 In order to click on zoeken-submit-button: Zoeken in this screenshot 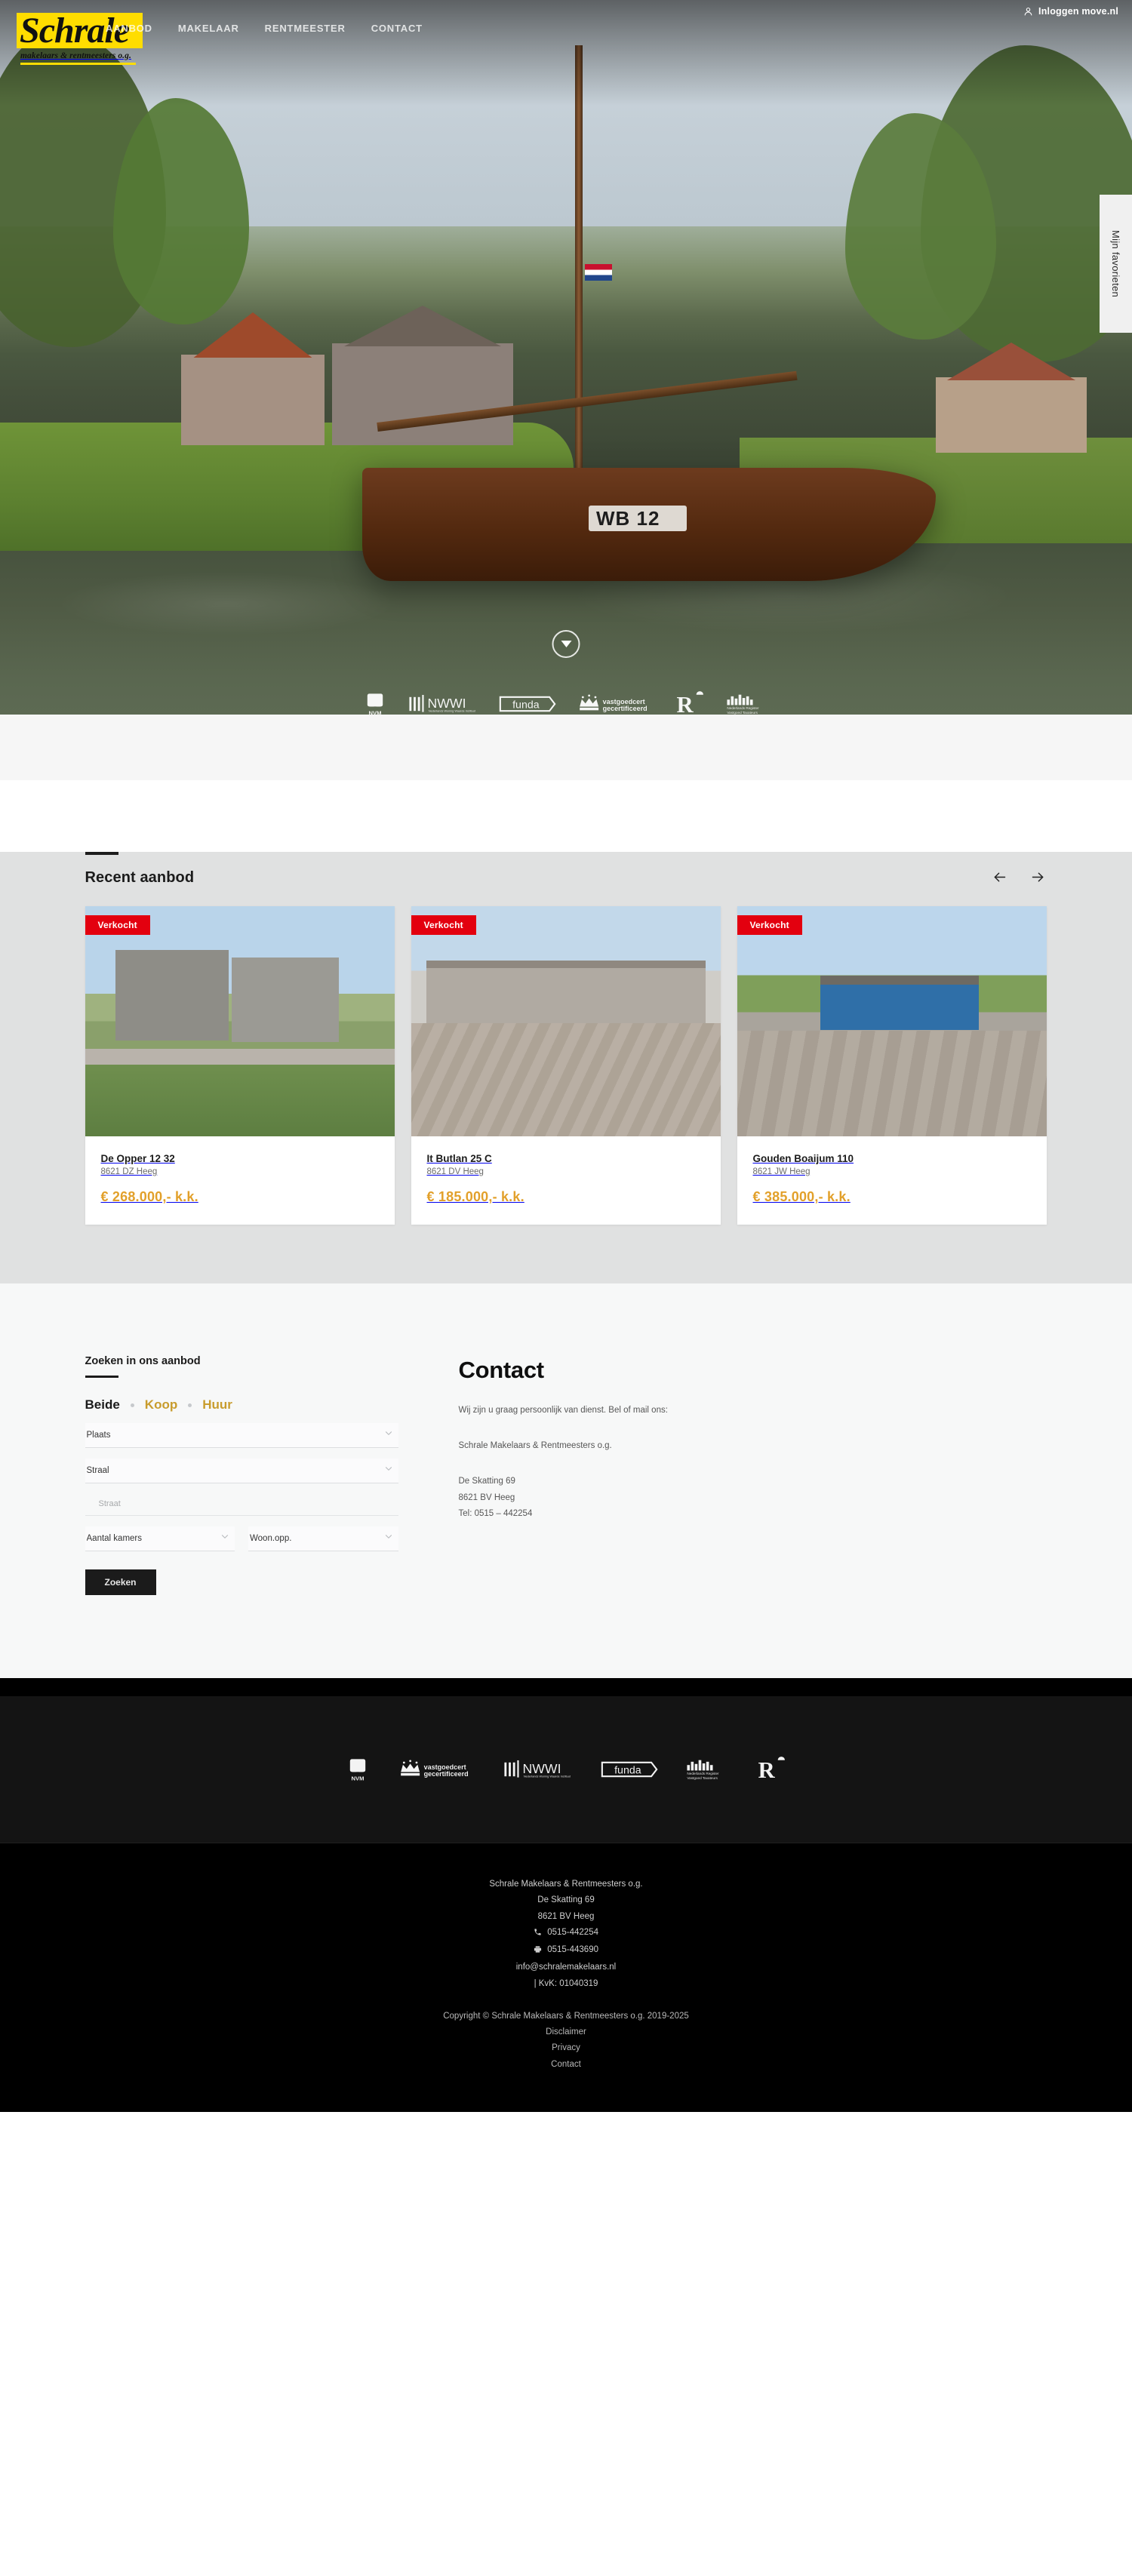, I will do `click(121, 1582)`.